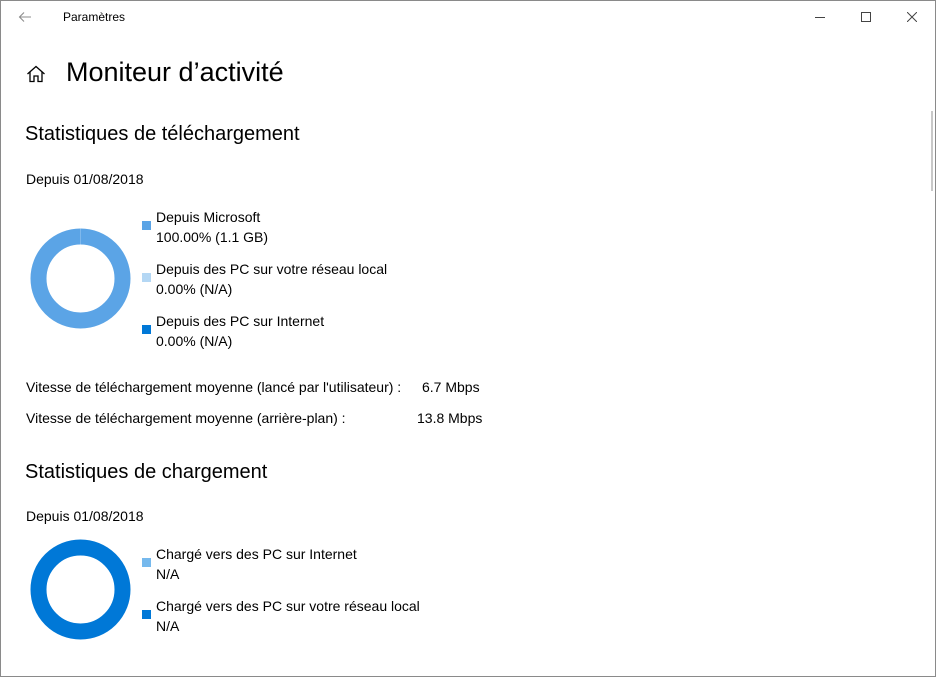  I want to click on window-title: Paramètres, so click(94, 17).